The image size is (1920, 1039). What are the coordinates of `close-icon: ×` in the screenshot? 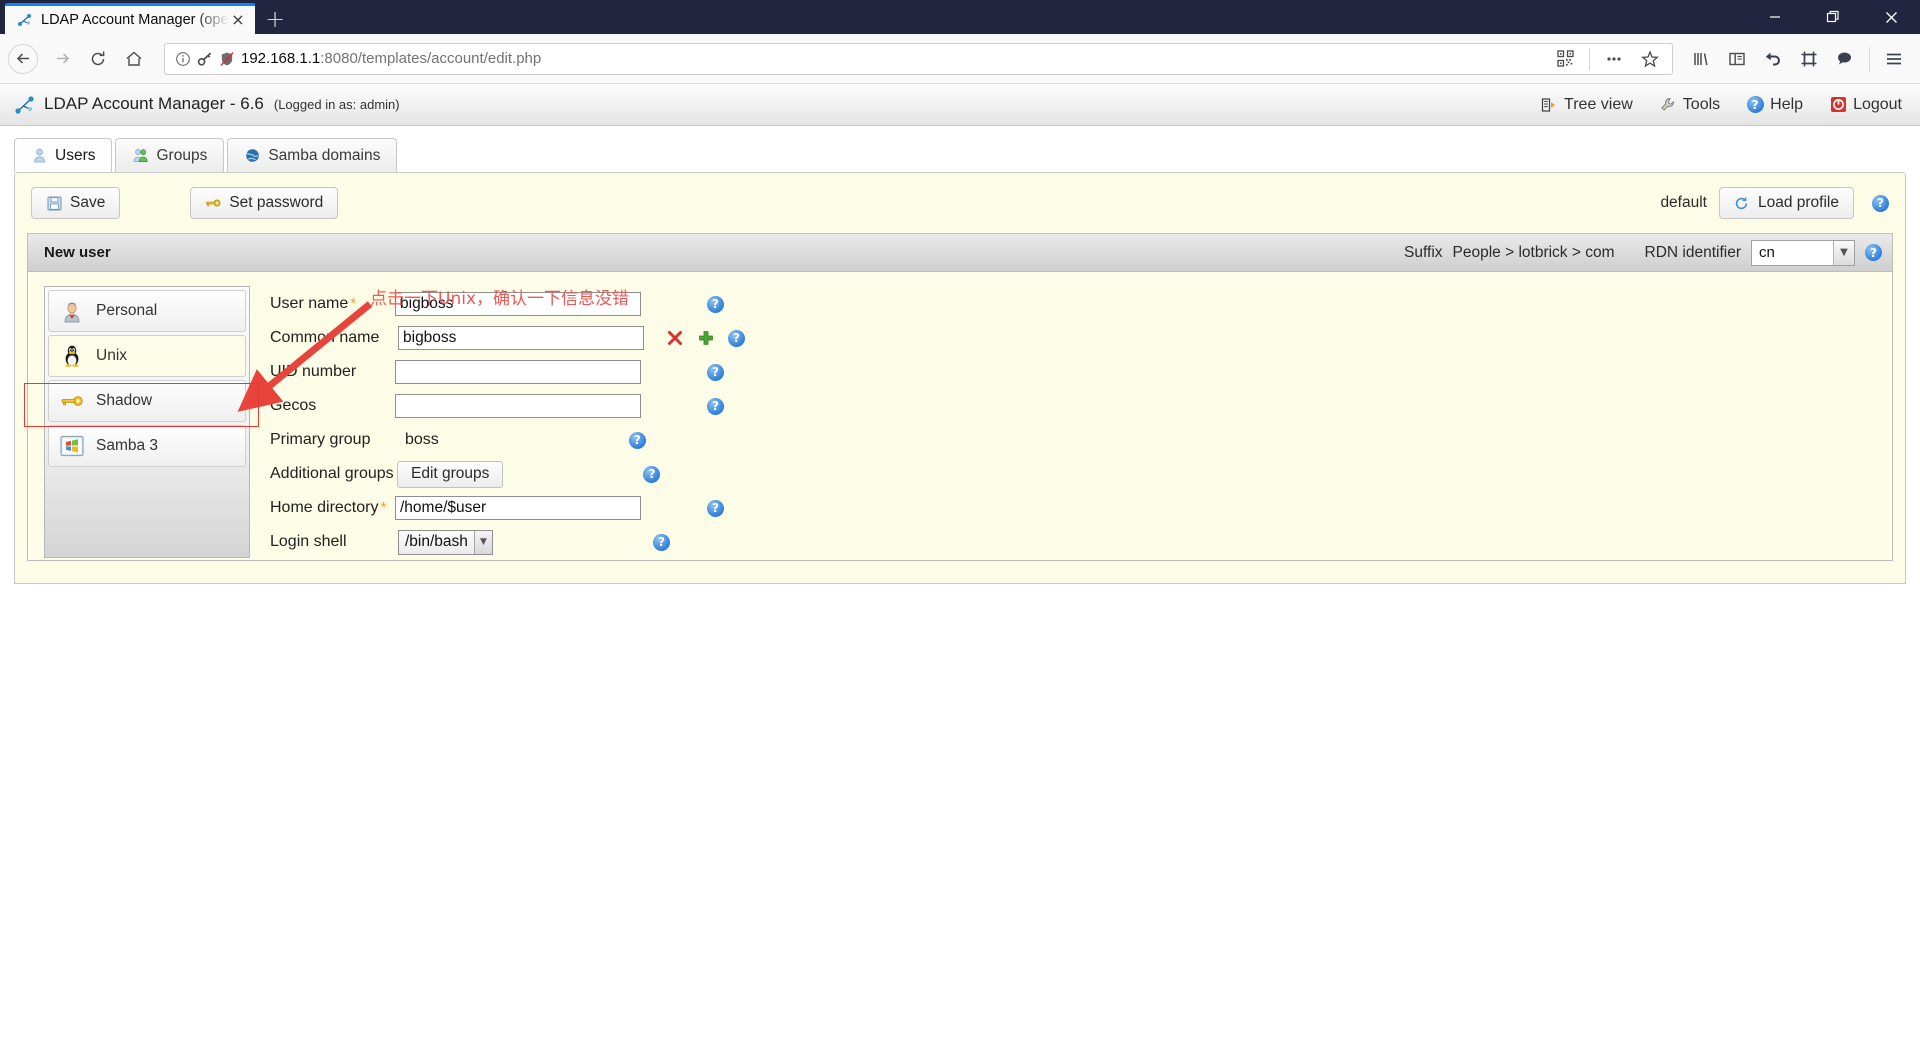 It's located at (238, 20).